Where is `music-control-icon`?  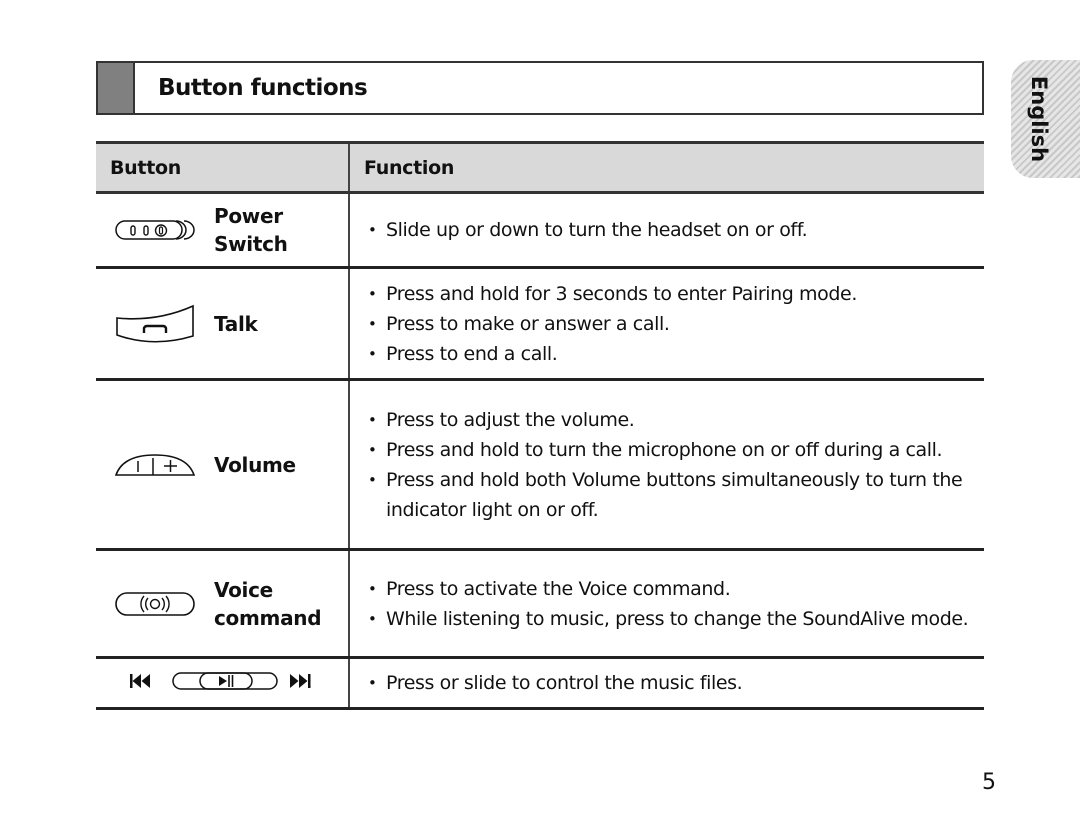 music-control-icon is located at coordinates (222, 683).